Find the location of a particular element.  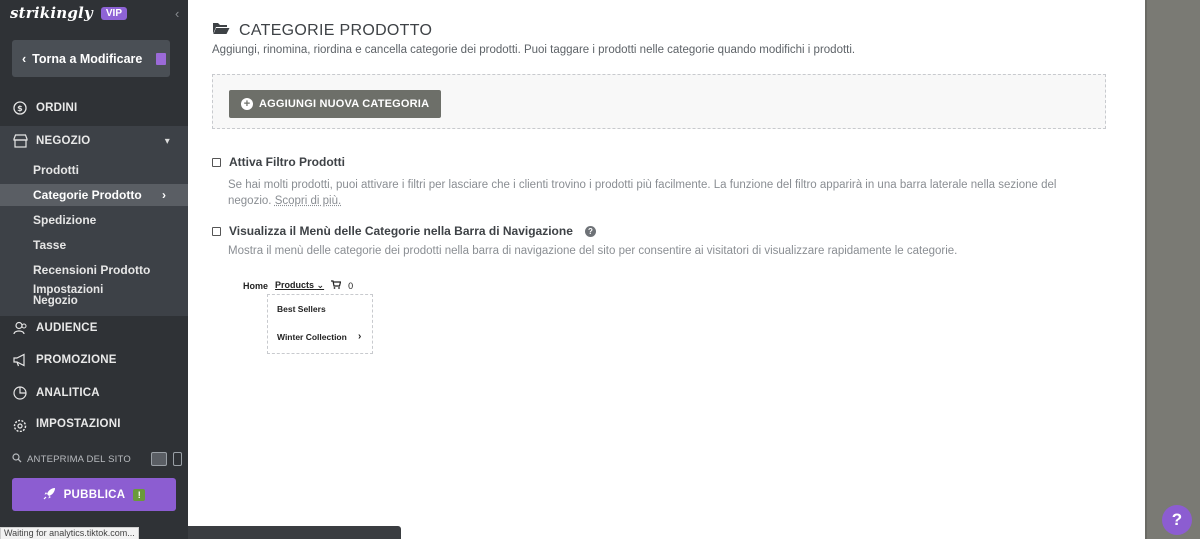

sidebar-item-taxes: Tasse is located at coordinates (94, 245).